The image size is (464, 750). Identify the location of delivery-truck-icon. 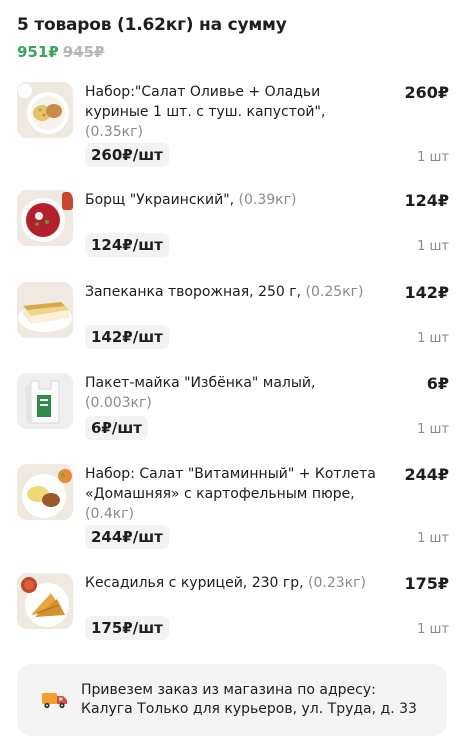
(55, 700).